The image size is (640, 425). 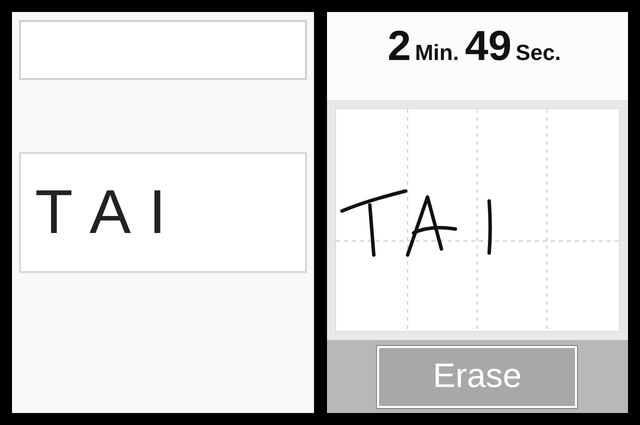 What do you see at coordinates (538, 53) in the screenshot?
I see `timer-seconds-unit: Sec.` at bounding box center [538, 53].